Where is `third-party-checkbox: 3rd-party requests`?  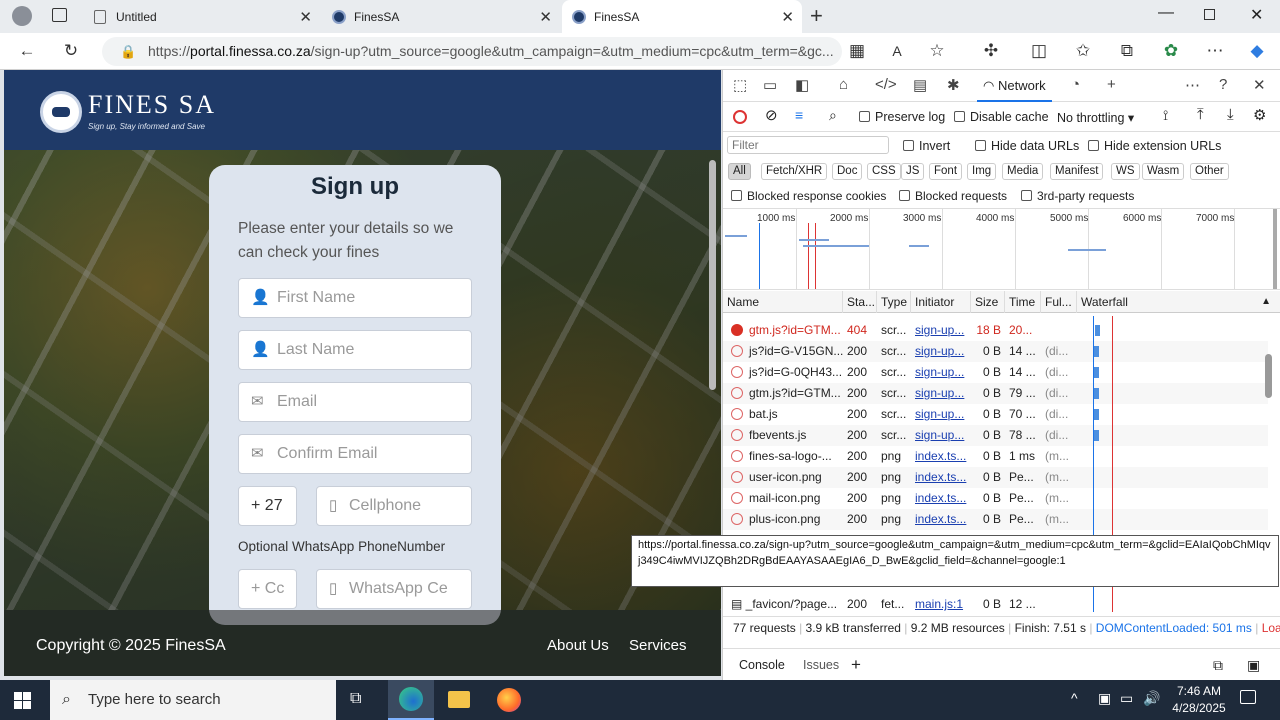 third-party-checkbox: 3rd-party requests is located at coordinates (1077, 196).